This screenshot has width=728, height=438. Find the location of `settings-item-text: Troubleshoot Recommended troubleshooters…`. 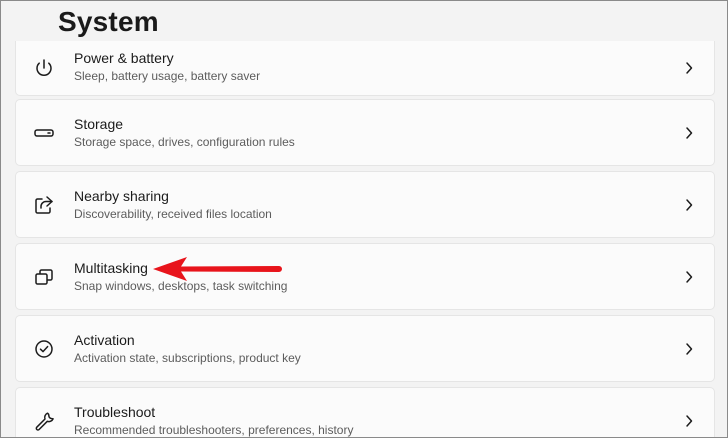

settings-item-text: Troubleshoot Recommended troubleshooters… is located at coordinates (213, 420).